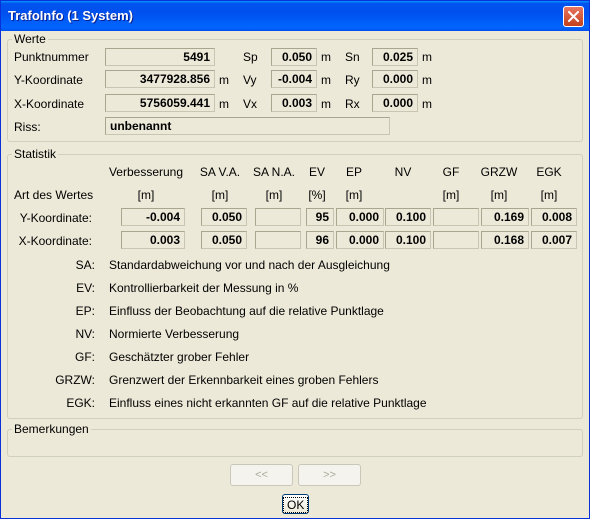 Image resolution: width=590 pixels, height=519 pixels. Describe the element at coordinates (549, 195) in the screenshot. I see `unit-egk: [m]` at that location.